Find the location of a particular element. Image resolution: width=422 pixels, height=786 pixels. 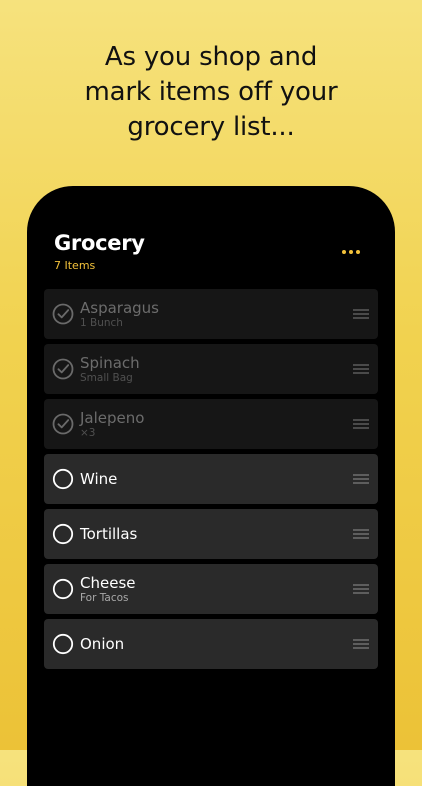

item-name: Tortillas is located at coordinates (109, 534).